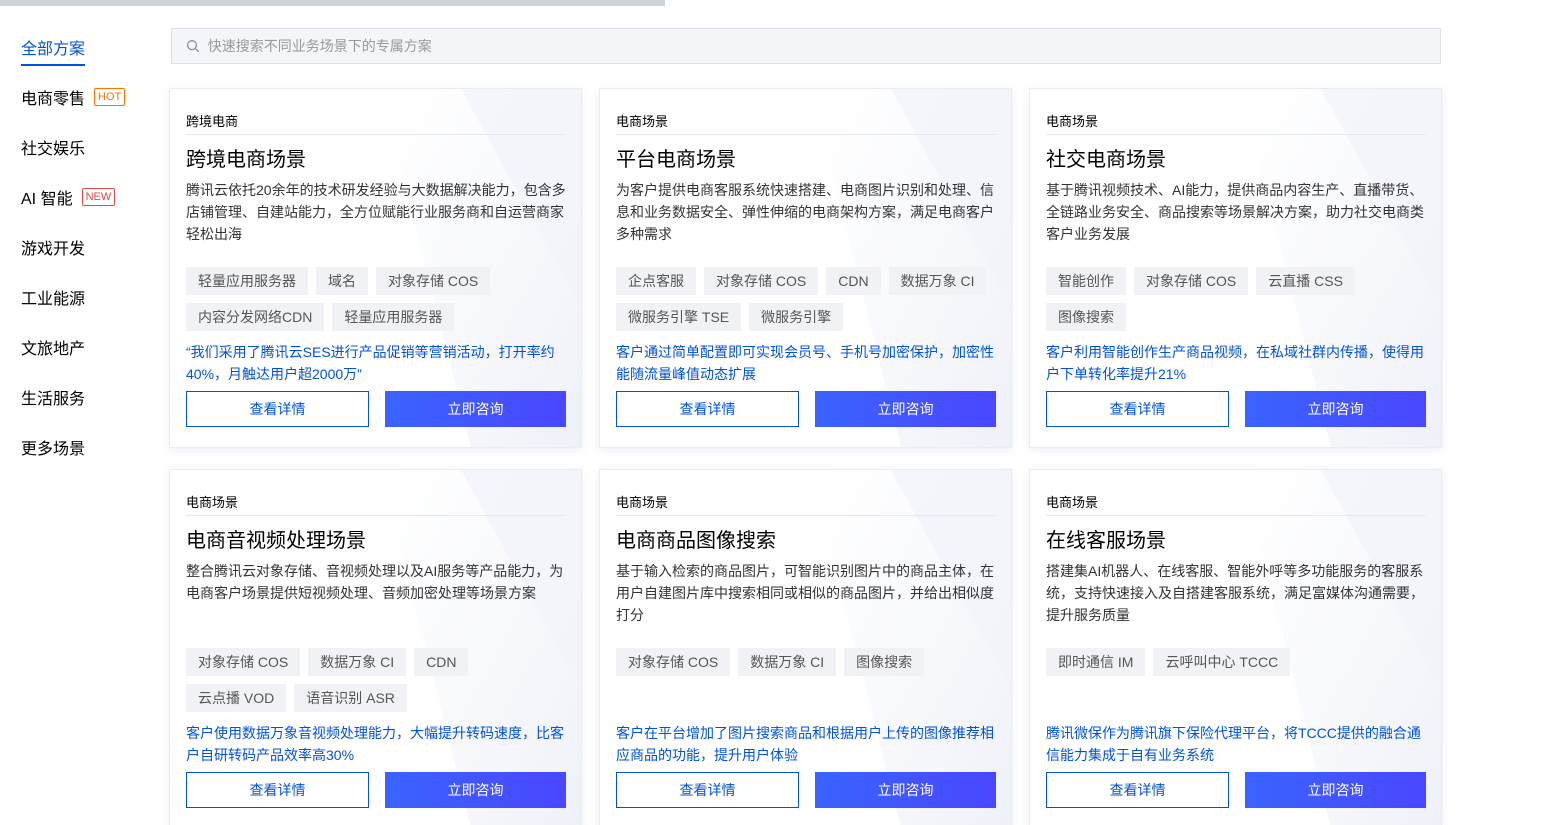 This screenshot has width=1550, height=825. Describe the element at coordinates (193, 46) in the screenshot. I see `search-icon` at that location.